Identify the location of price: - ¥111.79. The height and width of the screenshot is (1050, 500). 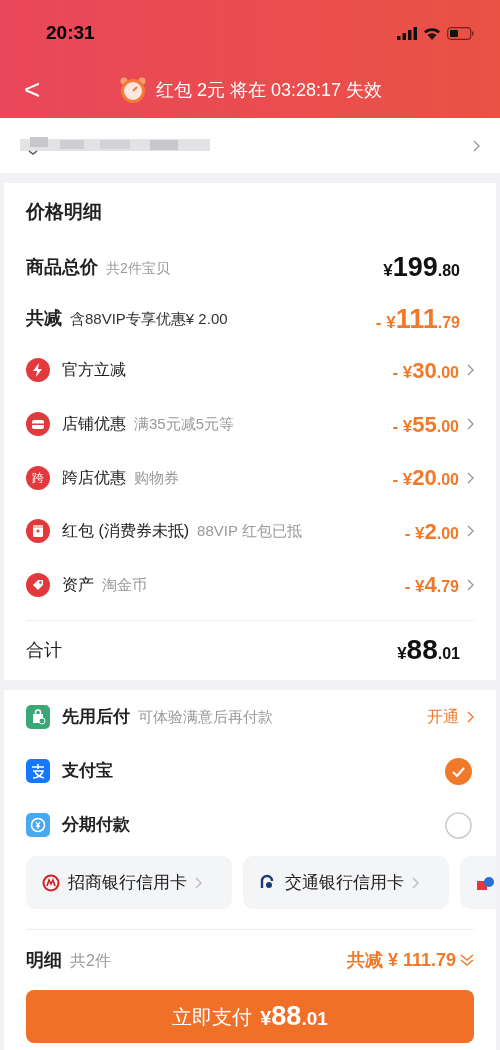
(417, 319).